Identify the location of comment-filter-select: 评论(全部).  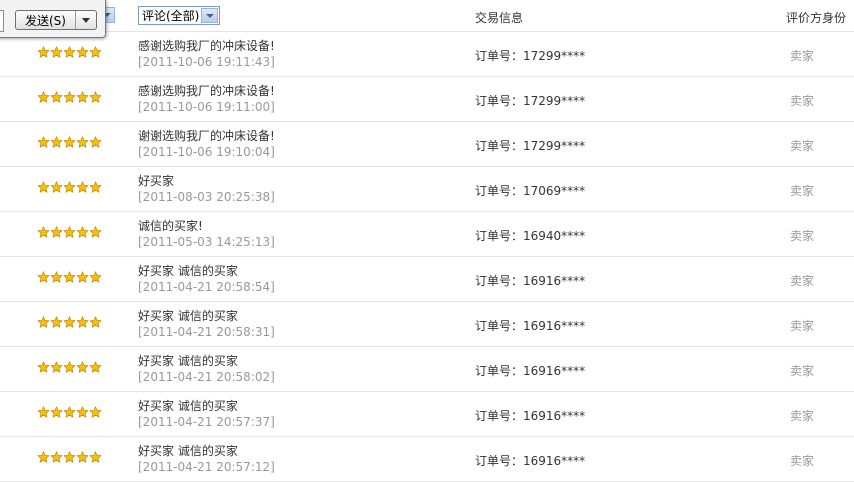
(179, 15).